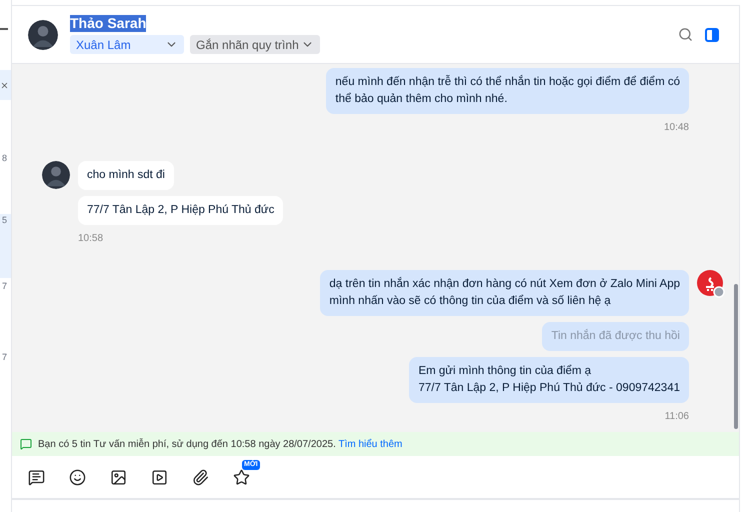 The image size is (750, 512). Describe the element at coordinates (5, 158) in the screenshot. I see `time-fragment: 8` at that location.